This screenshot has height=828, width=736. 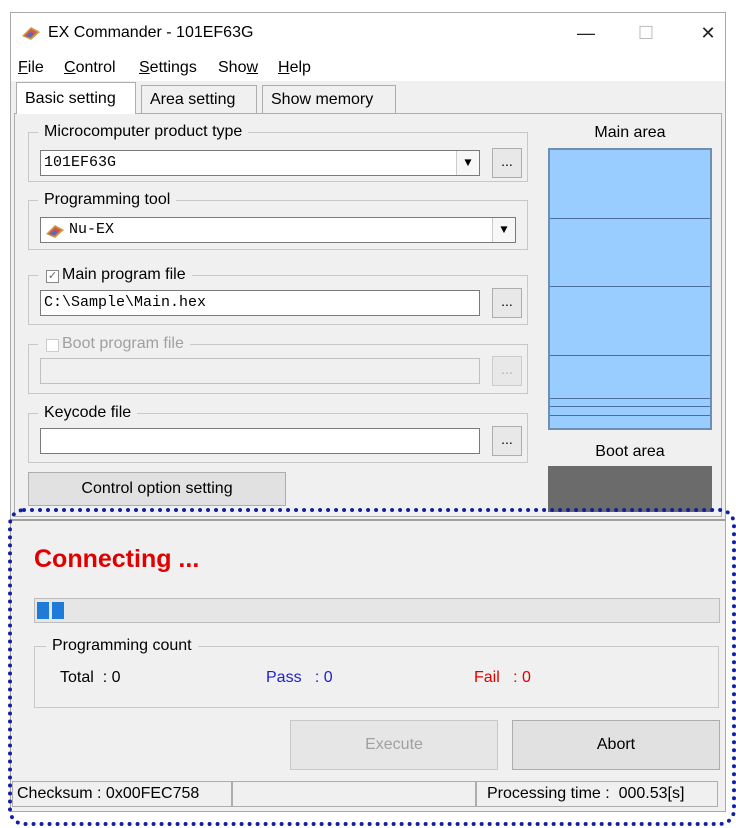 I want to click on product-type-select: 101EF63G ▼, so click(x=260, y=163).